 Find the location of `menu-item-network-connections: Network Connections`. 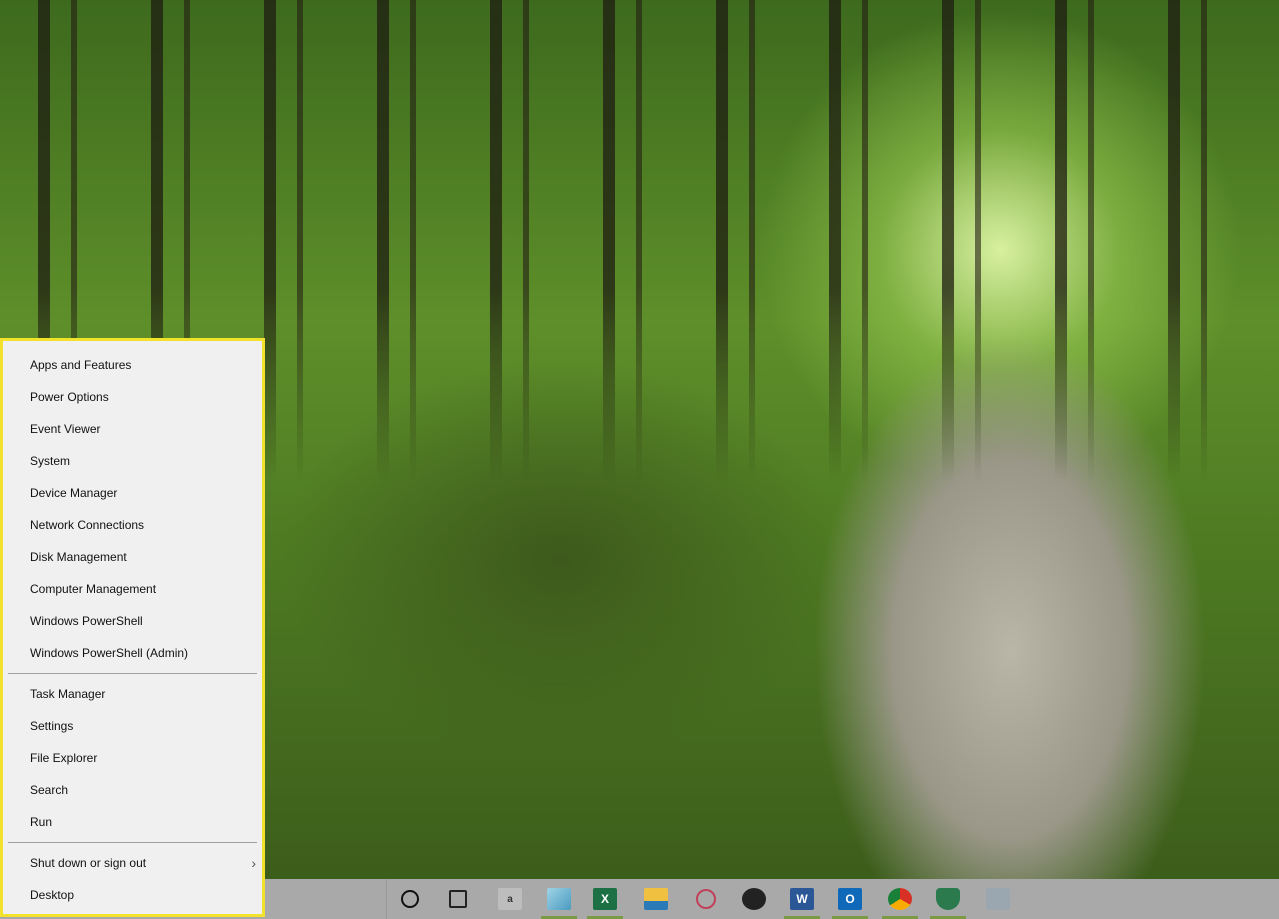

menu-item-network-connections: Network Connections is located at coordinates (132, 525).